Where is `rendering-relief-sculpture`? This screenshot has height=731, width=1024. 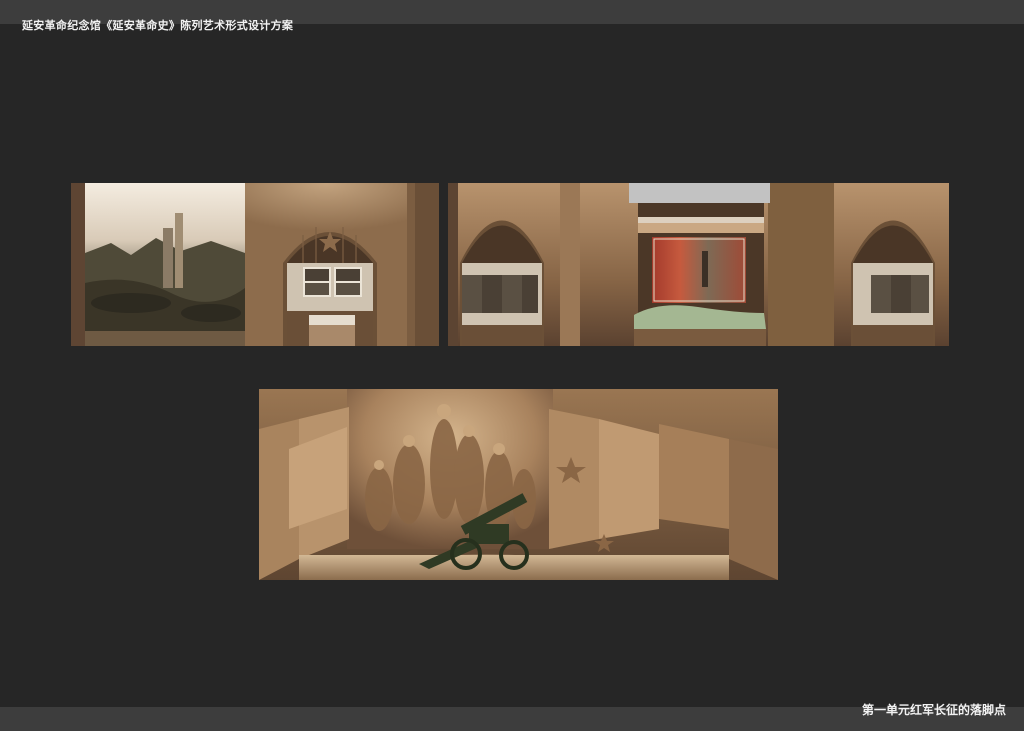
rendering-relief-sculpture is located at coordinates (518, 484).